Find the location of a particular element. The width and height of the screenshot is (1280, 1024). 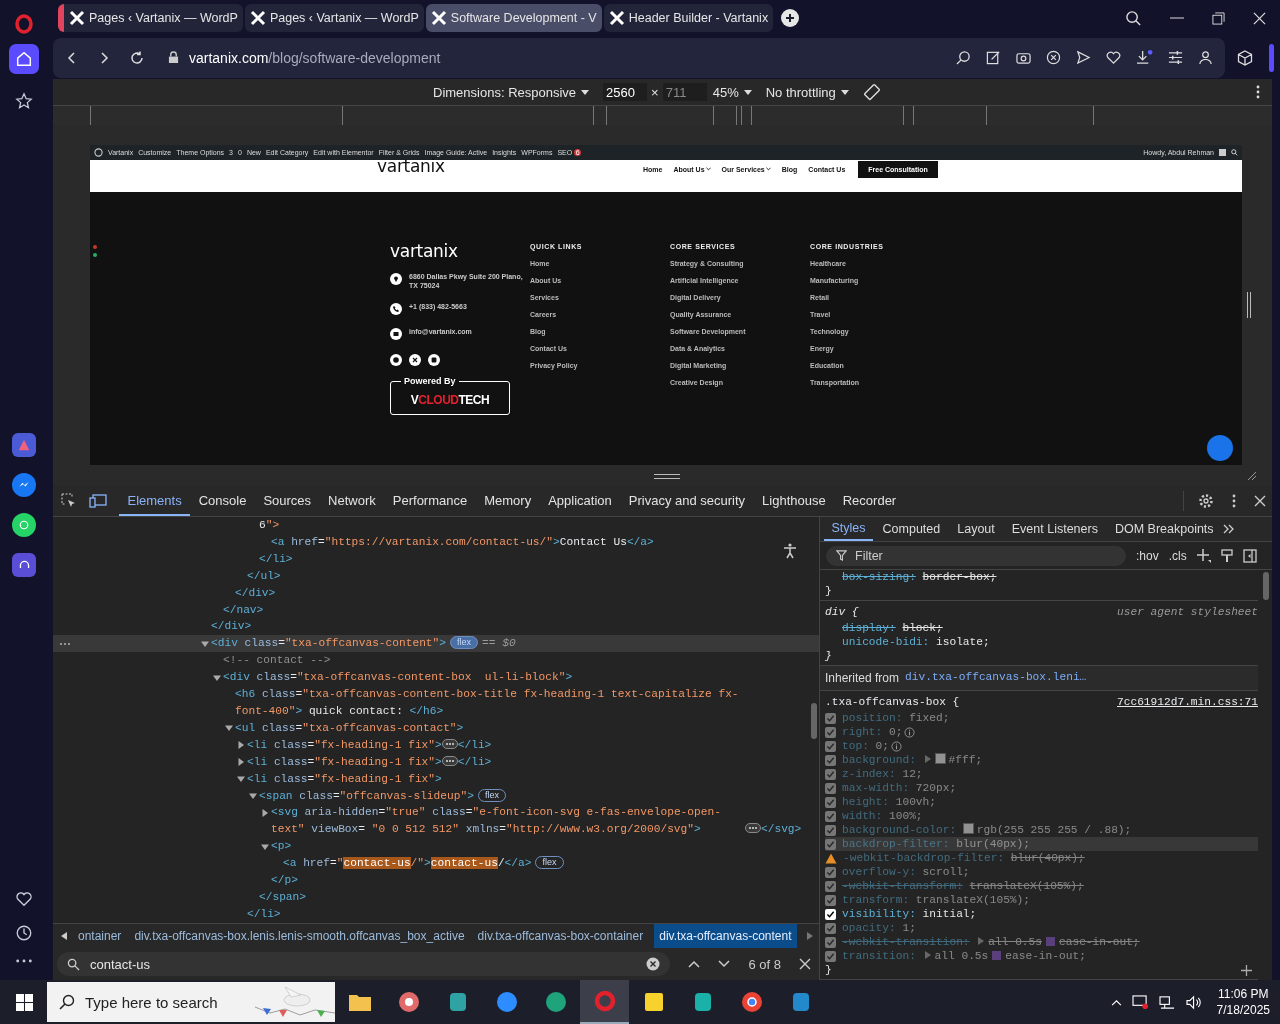

search-field: contact-us is located at coordinates (364, 964).